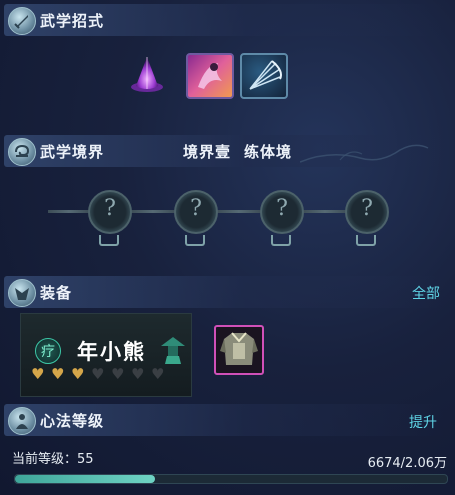 The height and width of the screenshot is (495, 455). I want to click on all-equipment-link: 全部, so click(426, 293).